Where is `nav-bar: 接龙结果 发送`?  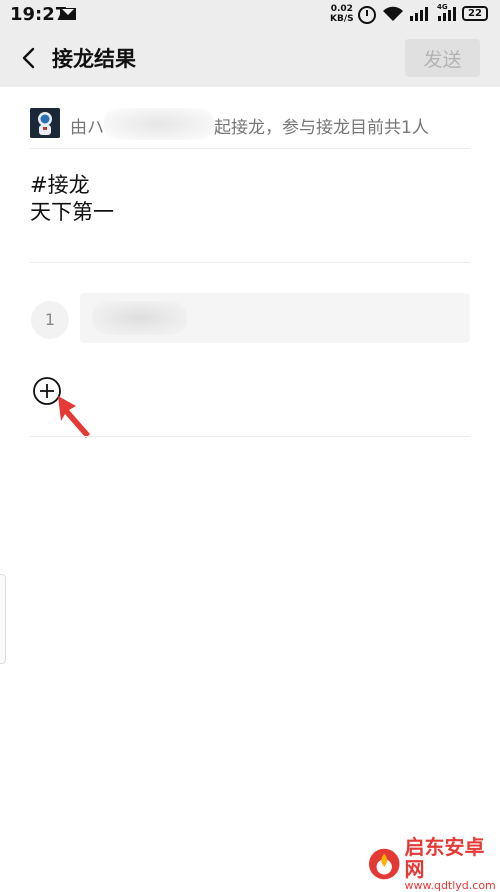 nav-bar: 接龙结果 发送 is located at coordinates (250, 58).